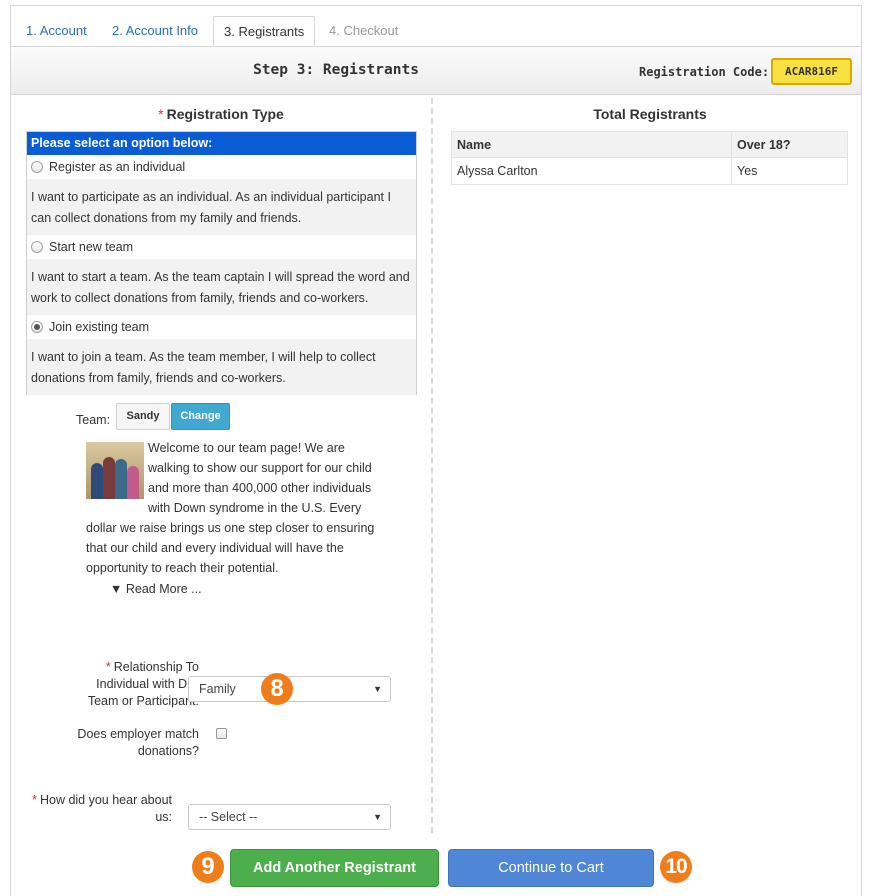  I want to click on hear-about-label: * How did you hear about us:, so click(102, 808).